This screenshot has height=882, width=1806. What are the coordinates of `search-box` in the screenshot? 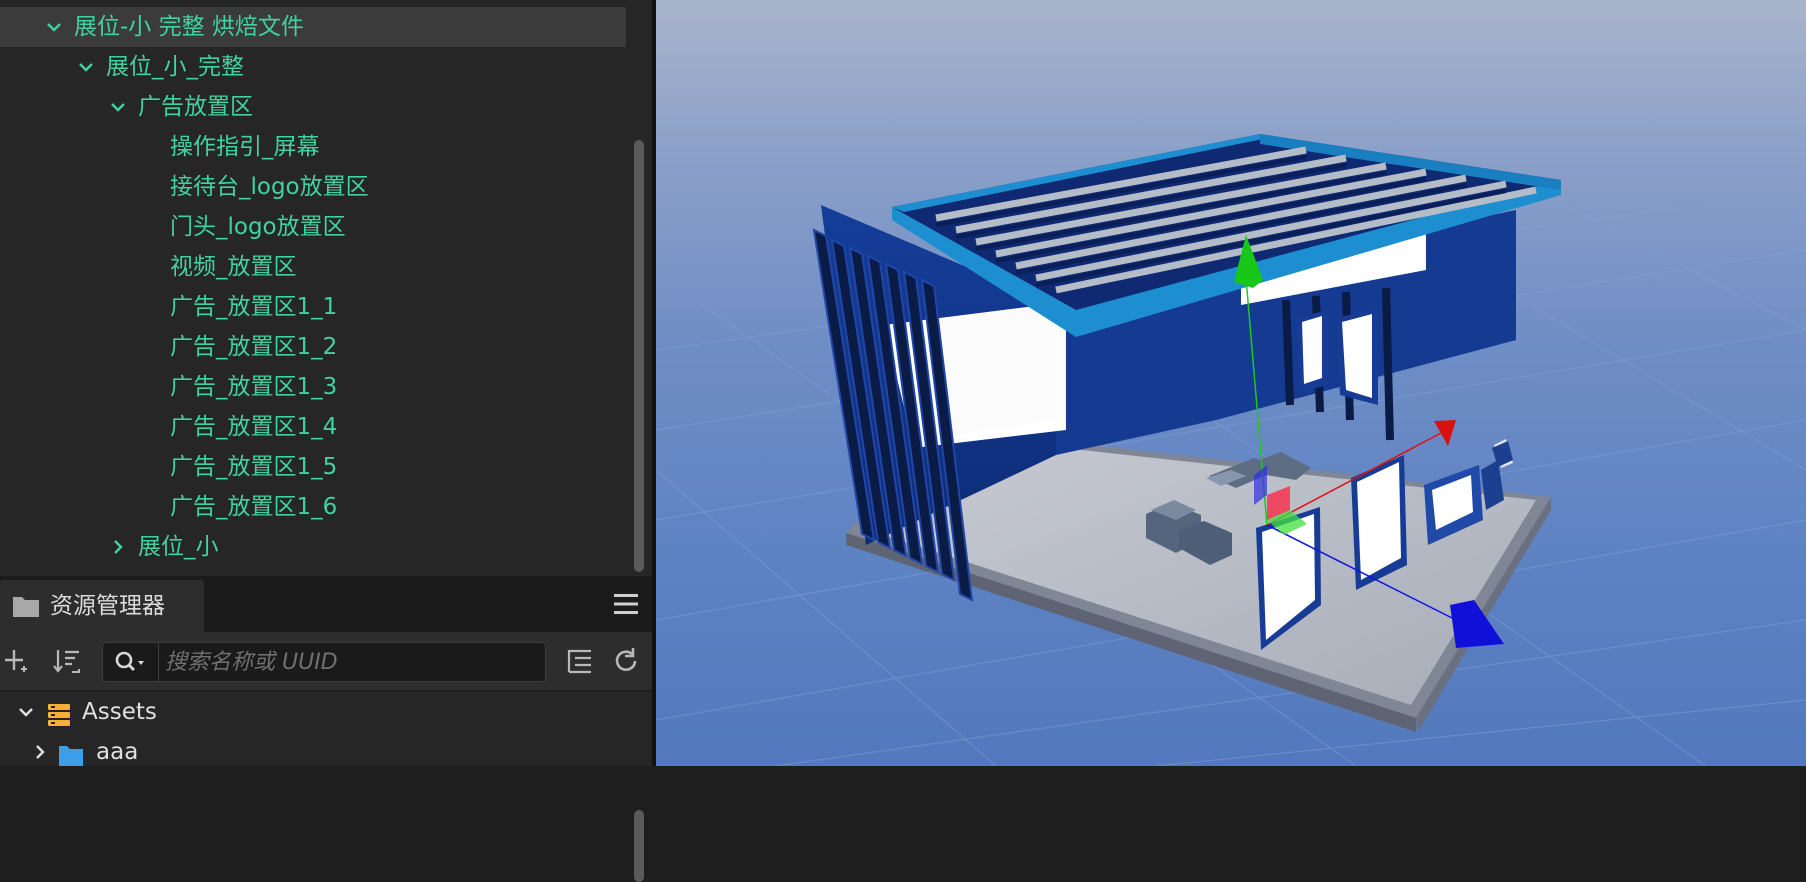 It's located at (324, 662).